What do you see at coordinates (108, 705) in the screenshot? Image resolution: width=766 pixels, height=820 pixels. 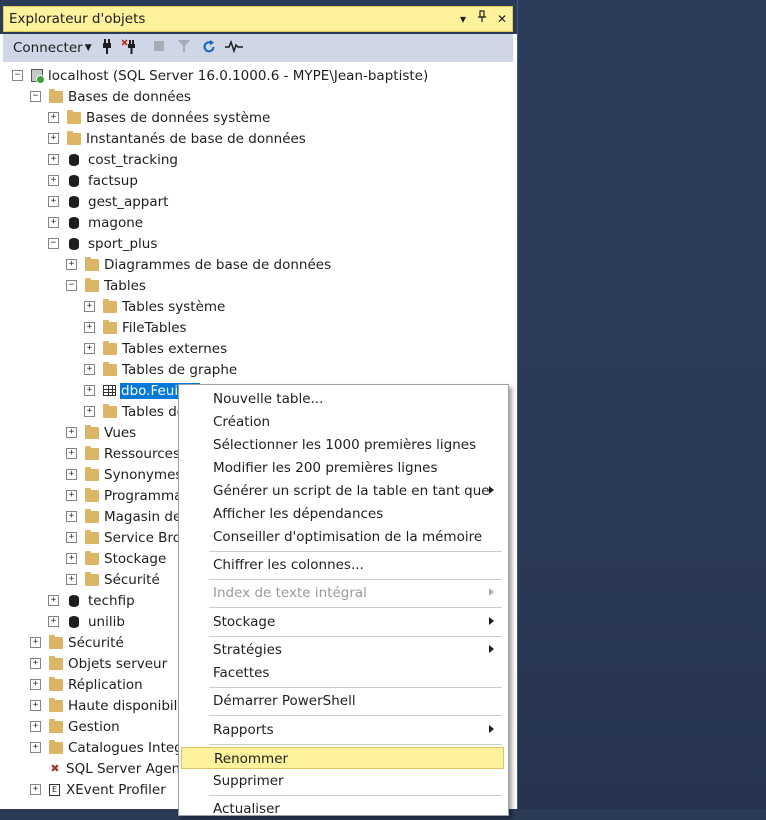 I see `tree-node-high-availability: + Haute disponibilit` at bounding box center [108, 705].